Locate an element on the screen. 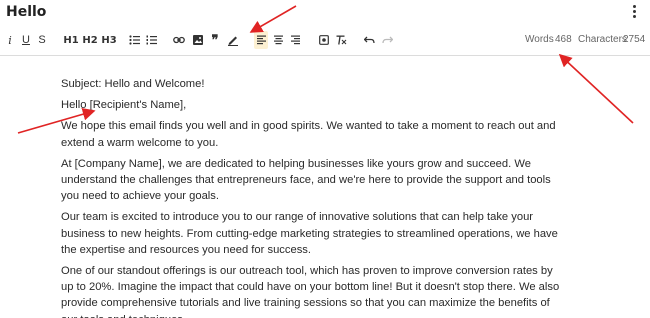 This screenshot has height=318, width=650. image-icon is located at coordinates (197, 40).